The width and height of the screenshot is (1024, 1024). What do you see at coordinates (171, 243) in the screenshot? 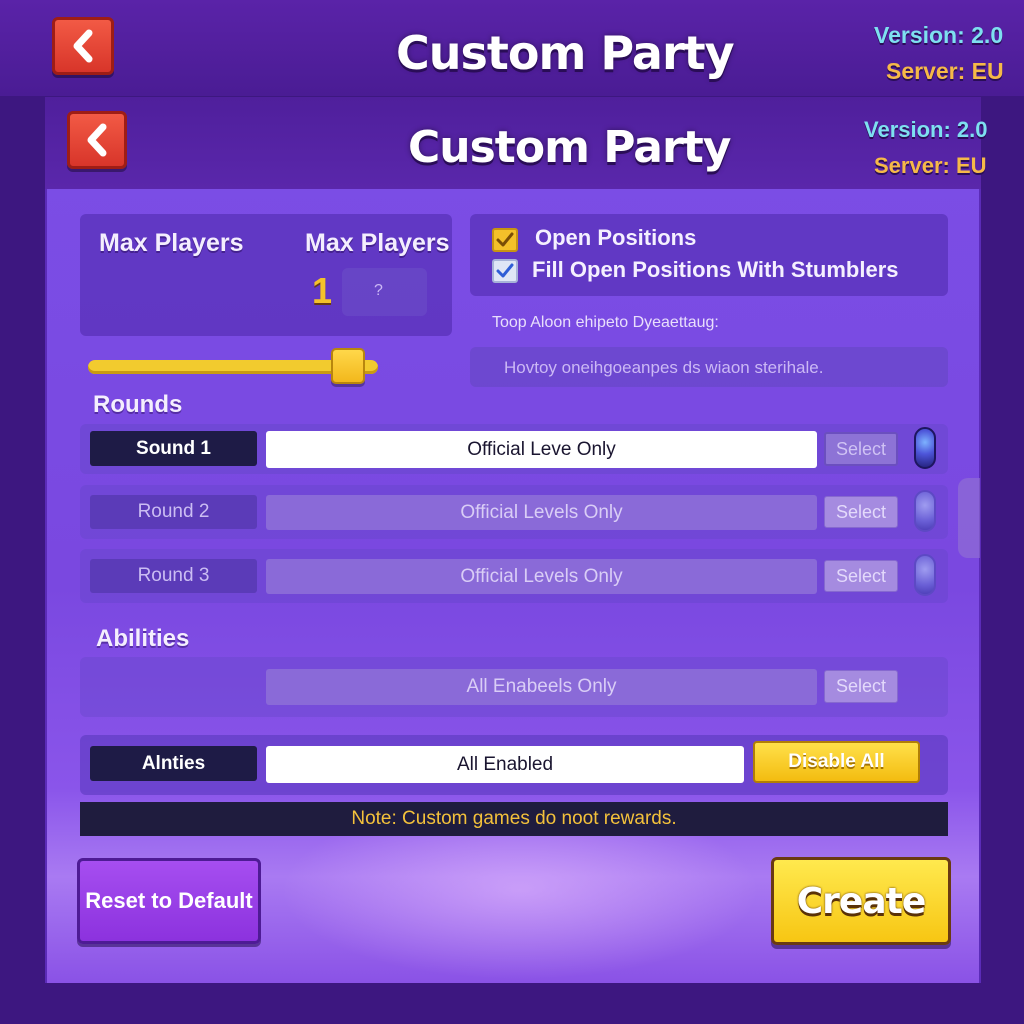
I see `max-players-label: Max Players` at bounding box center [171, 243].